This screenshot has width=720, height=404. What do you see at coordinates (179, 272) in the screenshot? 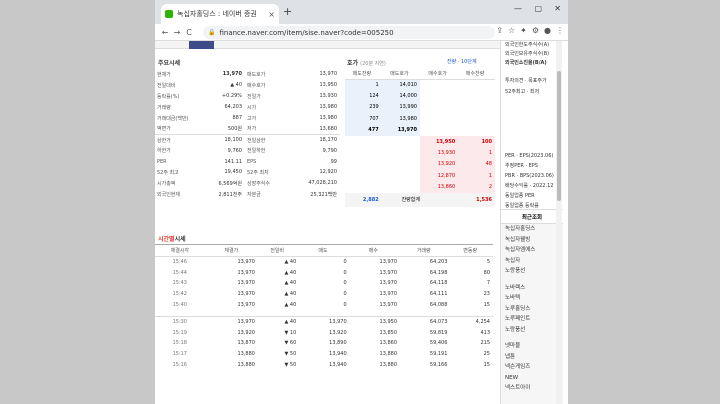
I see `trade-time: 15:44` at bounding box center [179, 272].